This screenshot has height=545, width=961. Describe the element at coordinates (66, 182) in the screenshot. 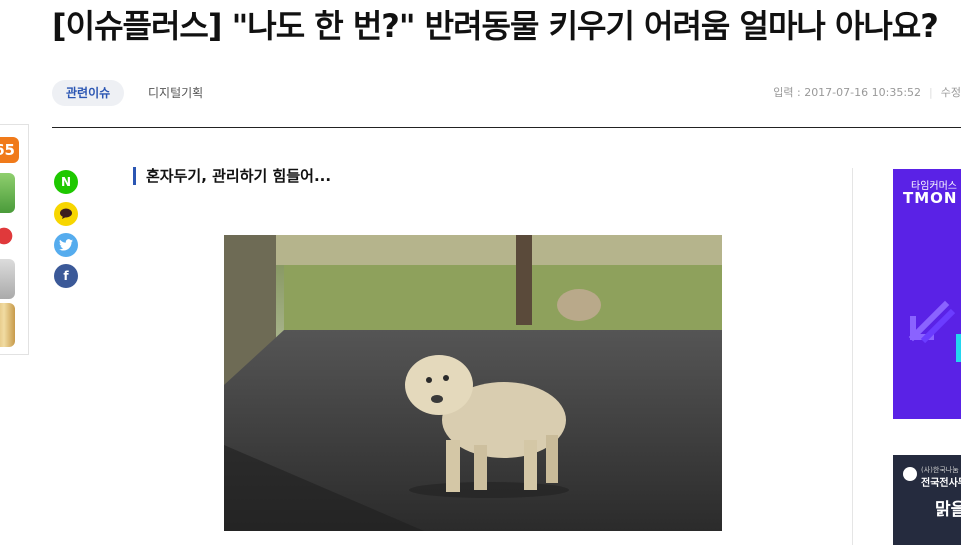

I see `naver-share-icon: N` at that location.